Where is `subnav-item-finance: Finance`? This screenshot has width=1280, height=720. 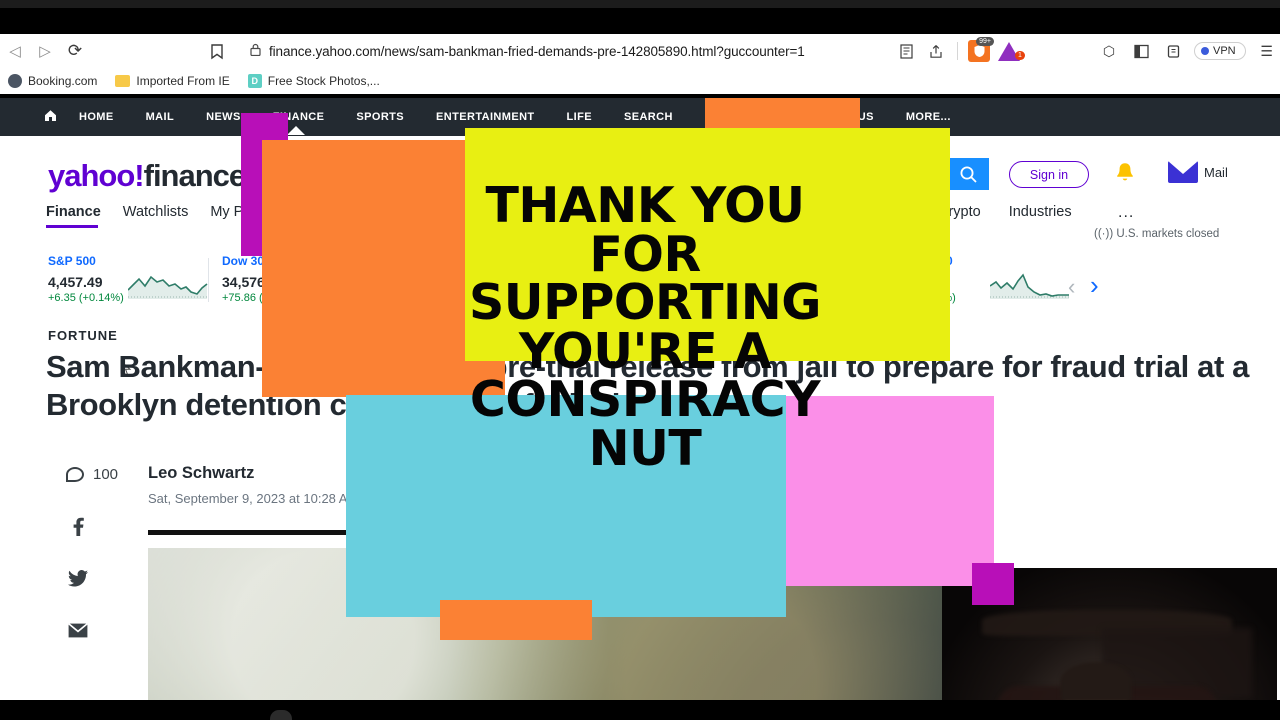
subnav-item-finance: Finance is located at coordinates (84, 216).